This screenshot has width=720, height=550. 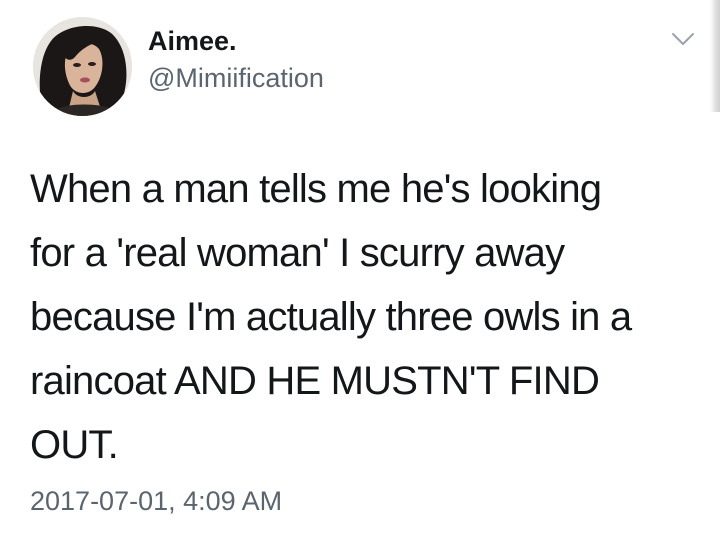 I want to click on tweet-text-line: When a man tells me he's looking, so click(x=316, y=189).